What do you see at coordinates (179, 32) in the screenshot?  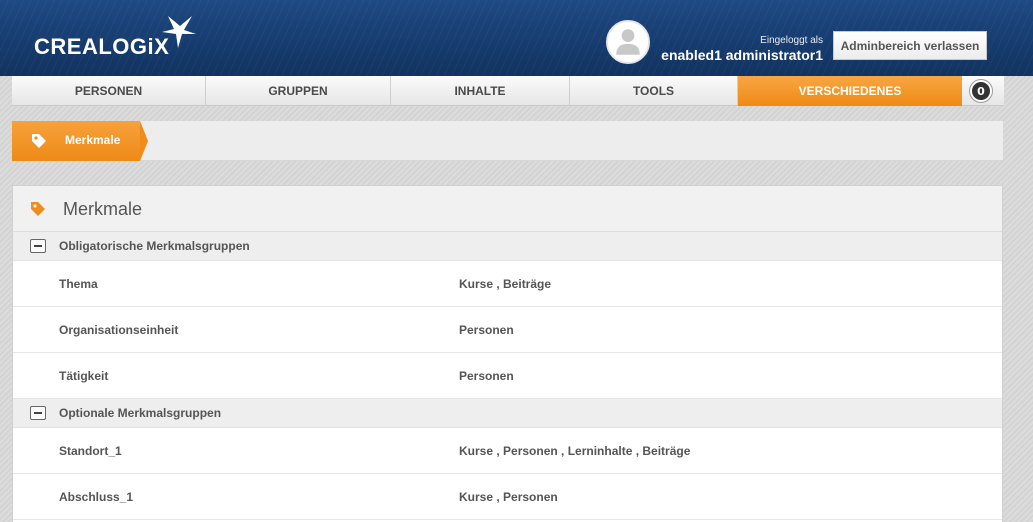 I see `logo-star-icon` at bounding box center [179, 32].